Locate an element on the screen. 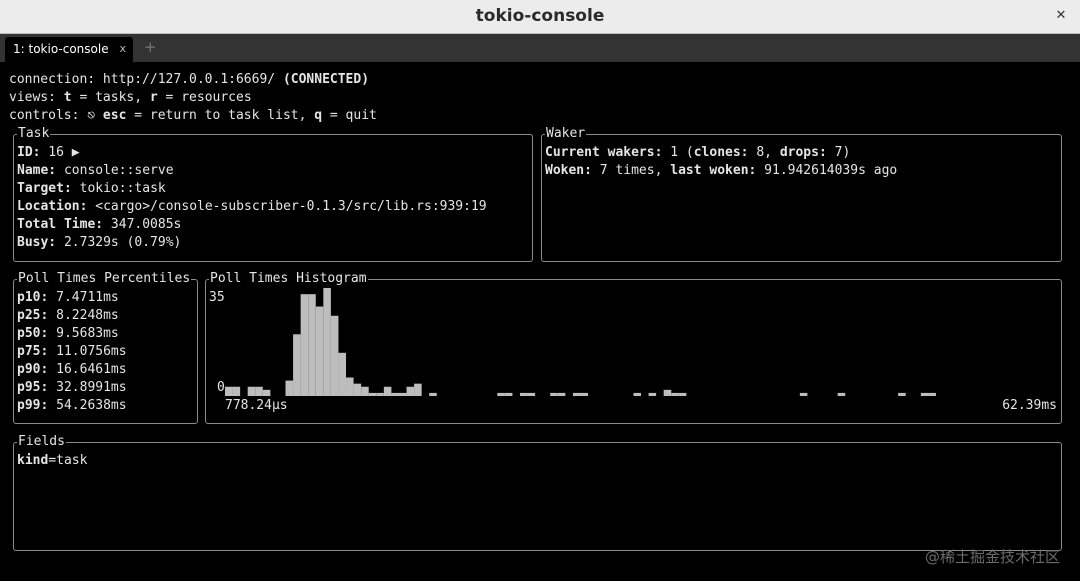 The width and height of the screenshot is (1080, 581). percentile-row: p10: 7.4711ms is located at coordinates (68, 298).